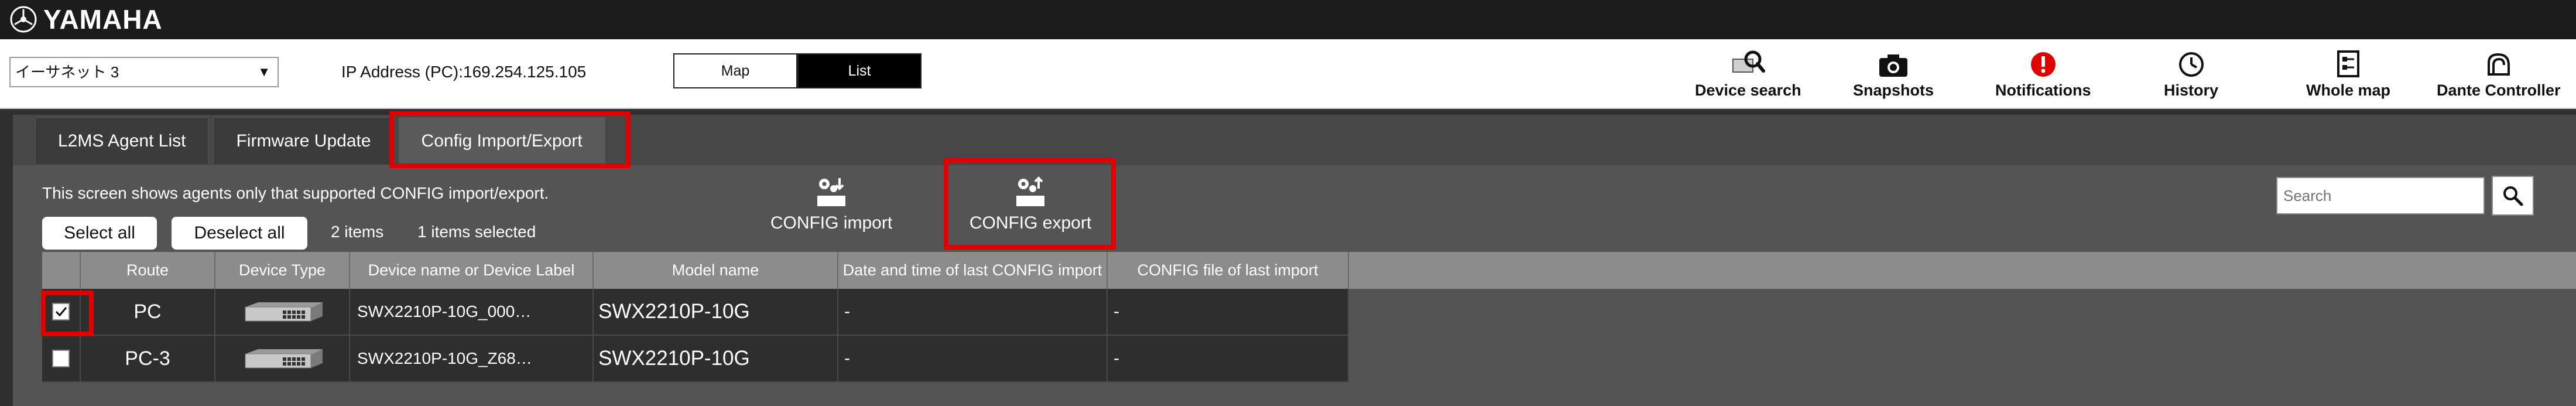  Describe the element at coordinates (2380, 195) in the screenshot. I see `search-input` at that location.